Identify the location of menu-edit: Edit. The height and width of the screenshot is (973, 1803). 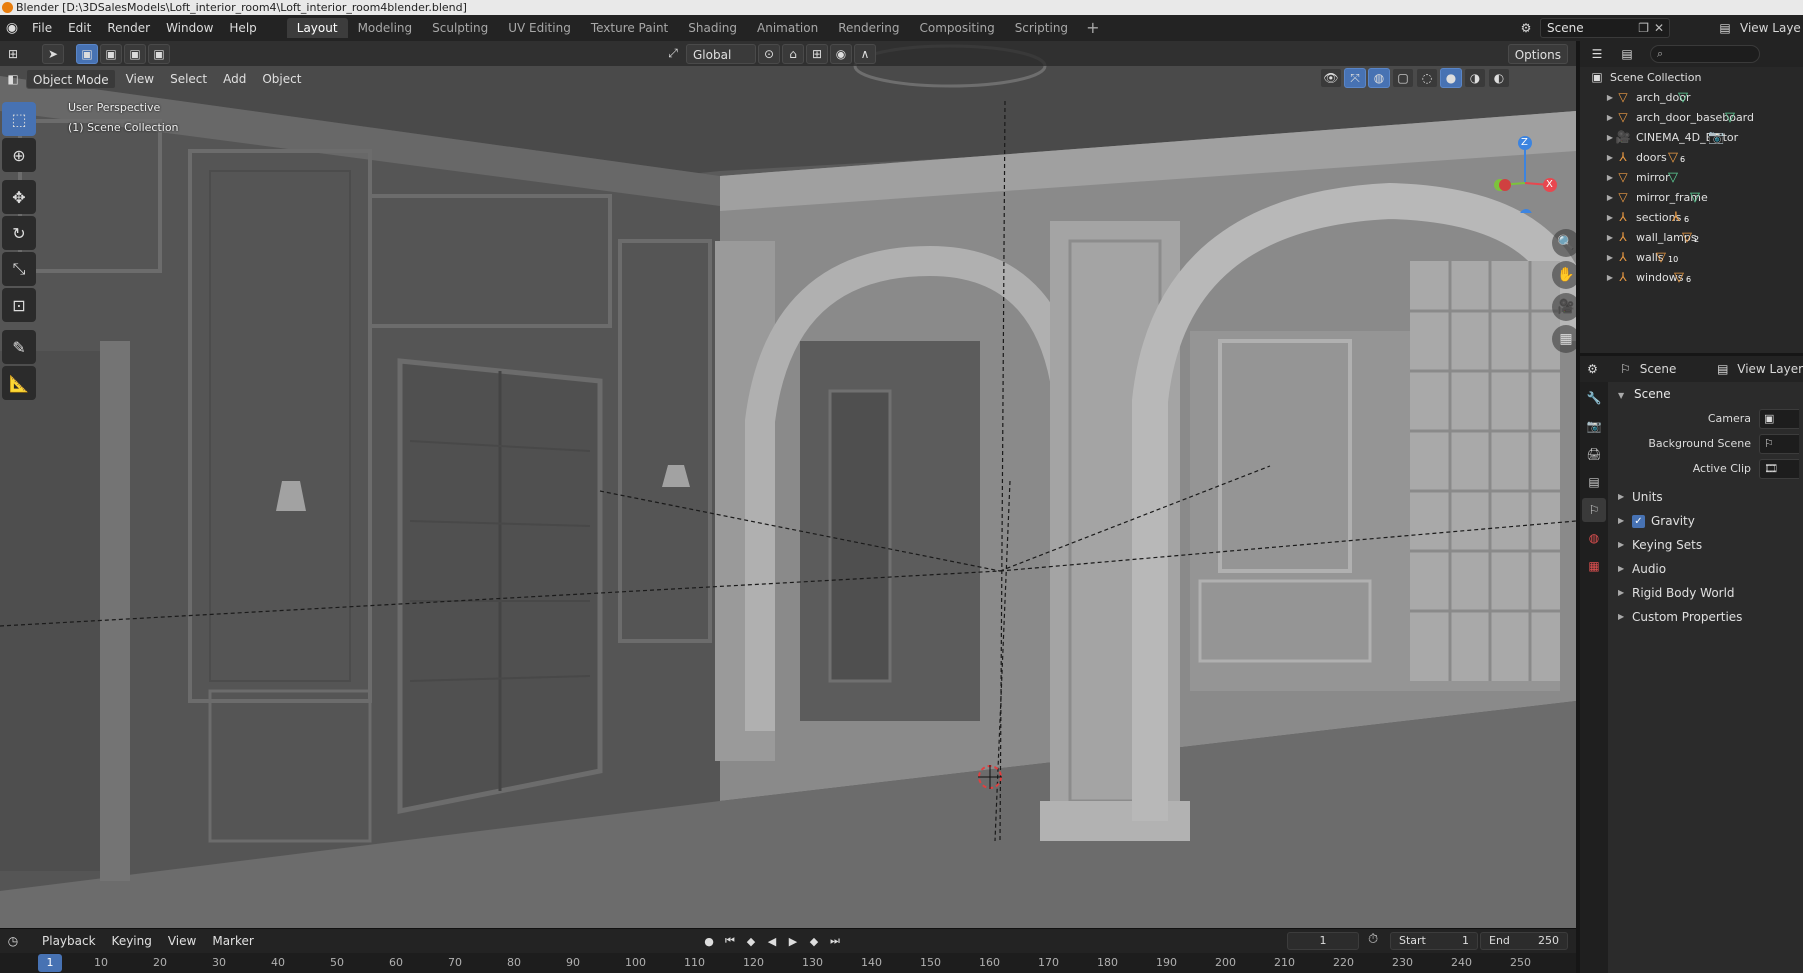
(79, 28).